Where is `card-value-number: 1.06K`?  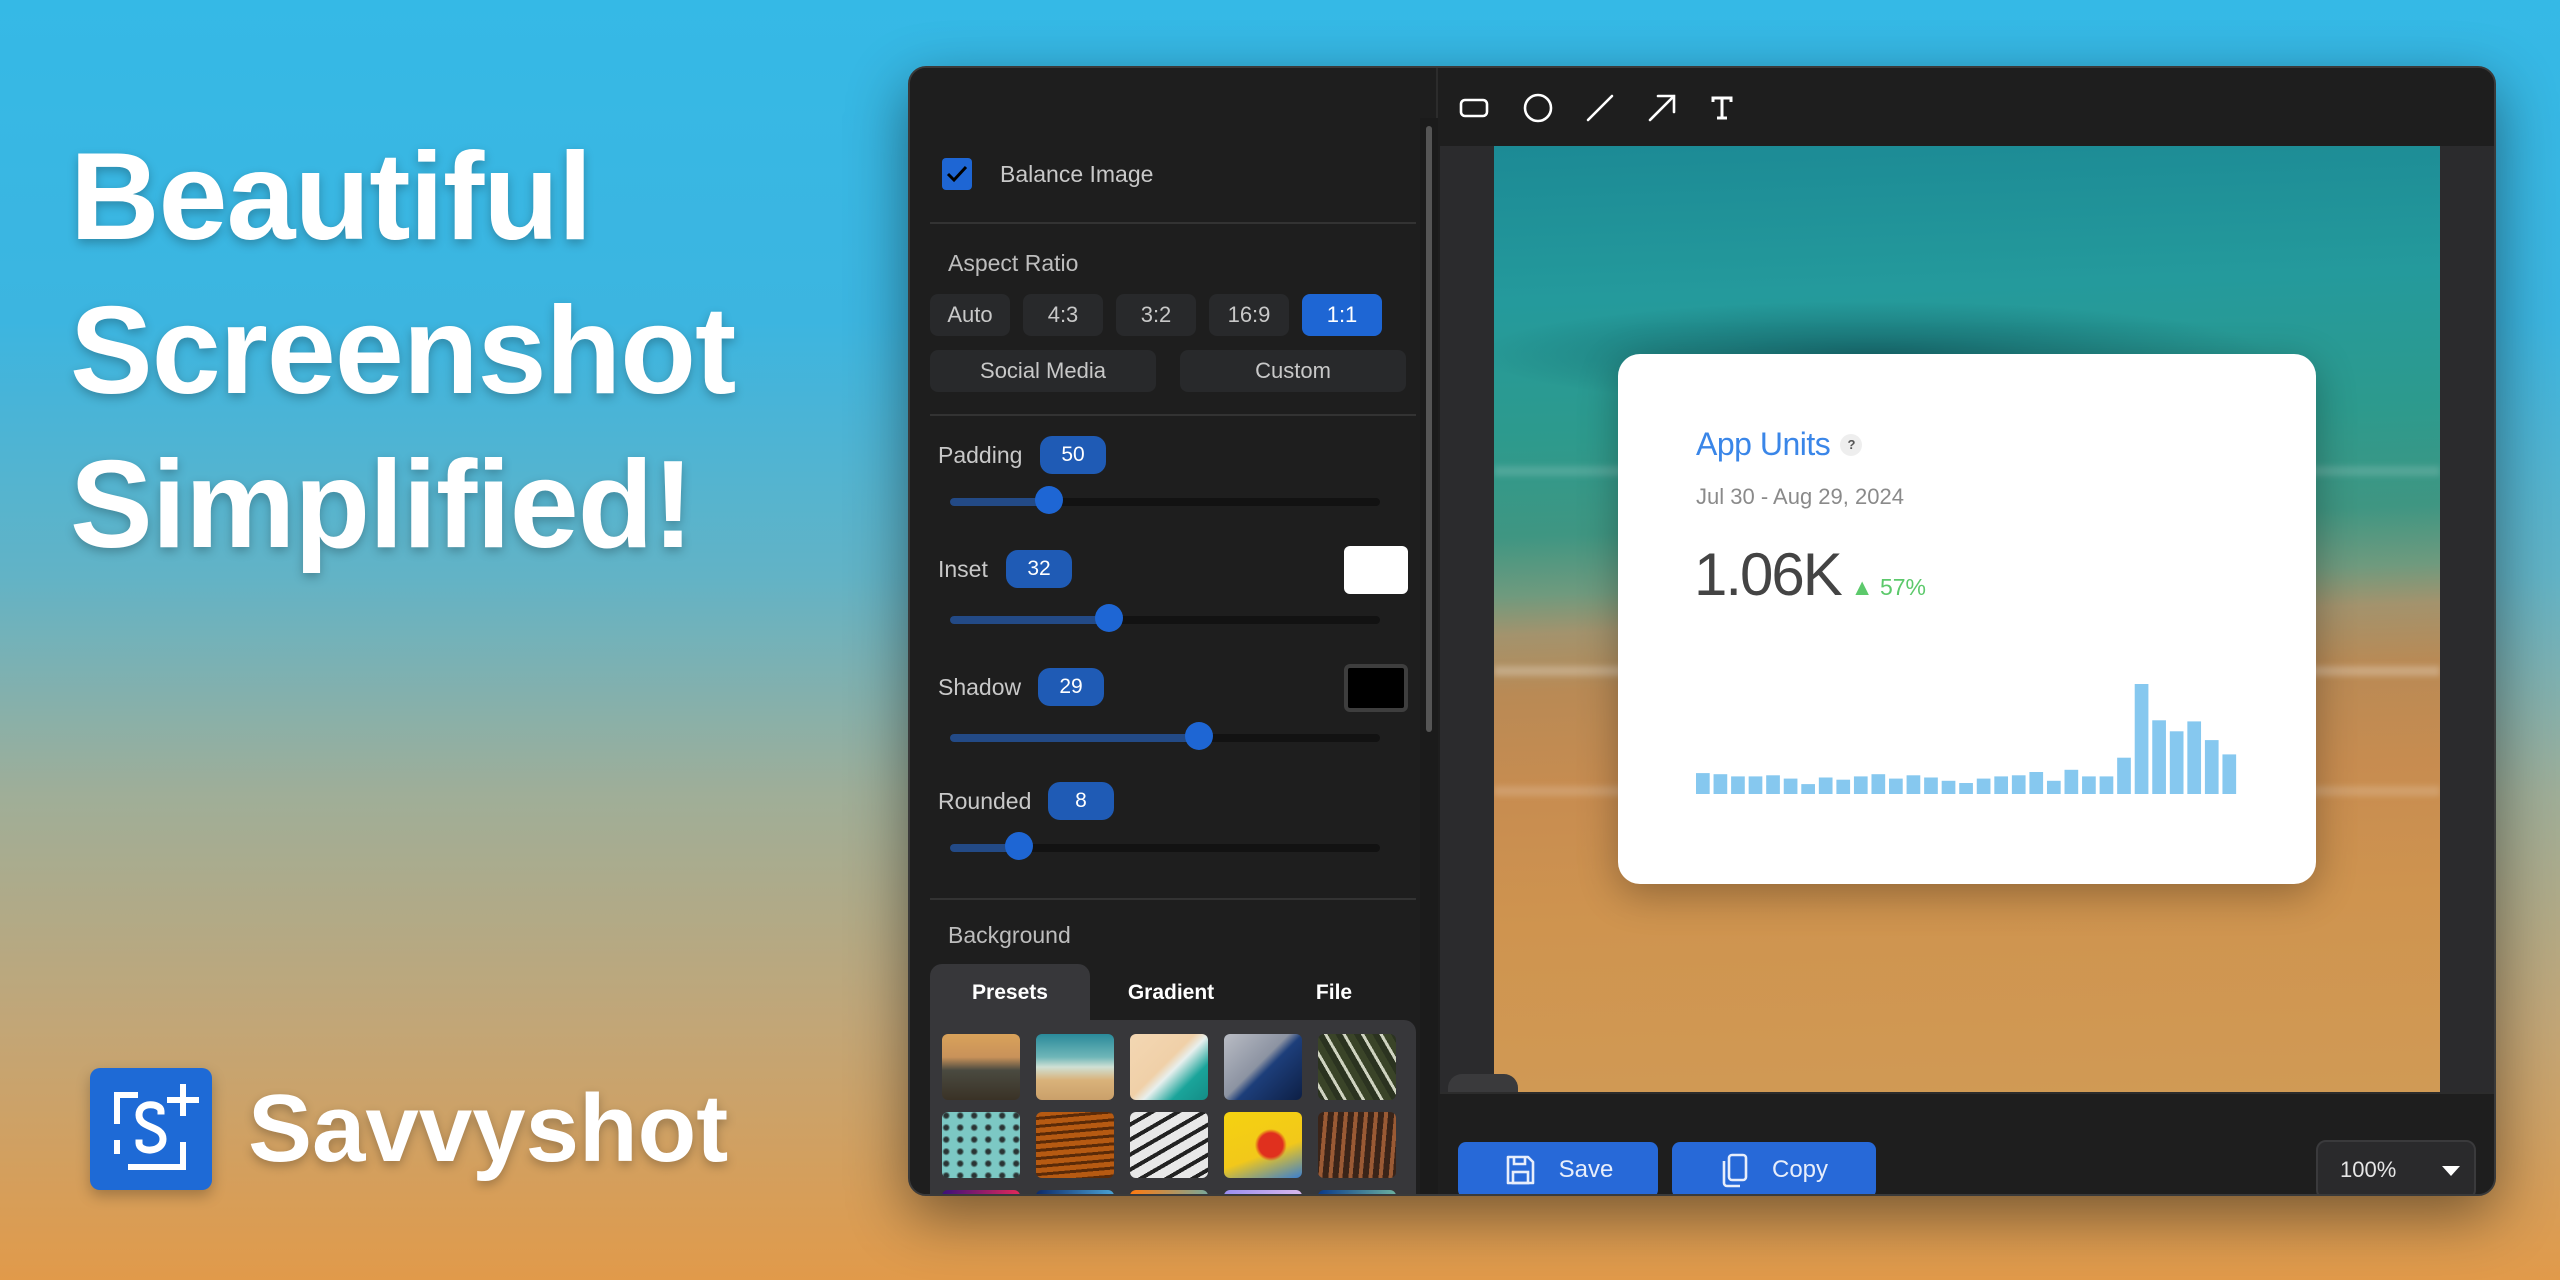
card-value-number: 1.06K is located at coordinates (1768, 574).